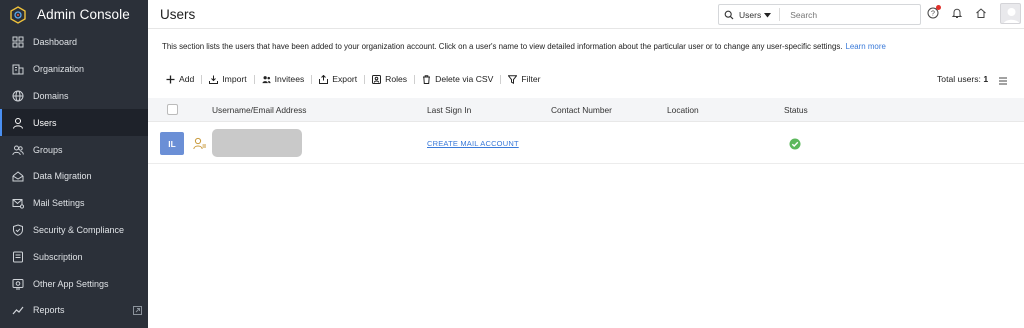 The image size is (1024, 328). I want to click on add-user-button: Add, so click(183, 79).